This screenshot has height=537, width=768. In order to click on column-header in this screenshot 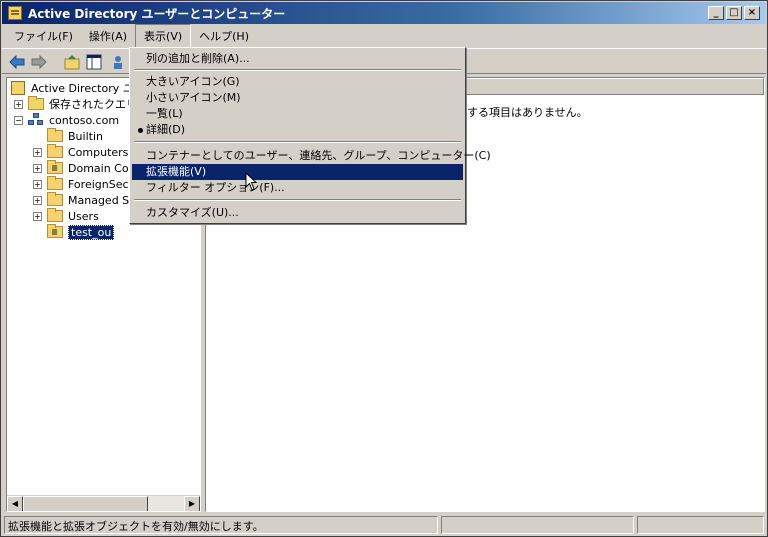, I will do `click(610, 86)`.